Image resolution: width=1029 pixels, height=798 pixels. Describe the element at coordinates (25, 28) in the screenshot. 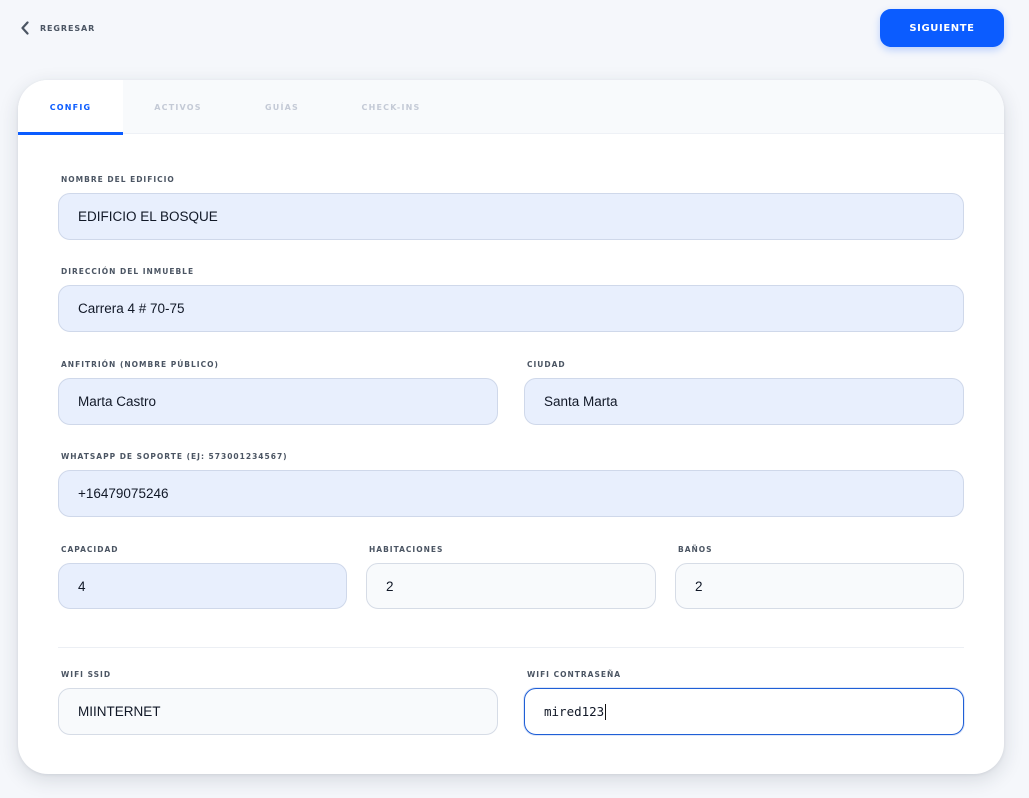

I see `chevron-left-icon` at that location.